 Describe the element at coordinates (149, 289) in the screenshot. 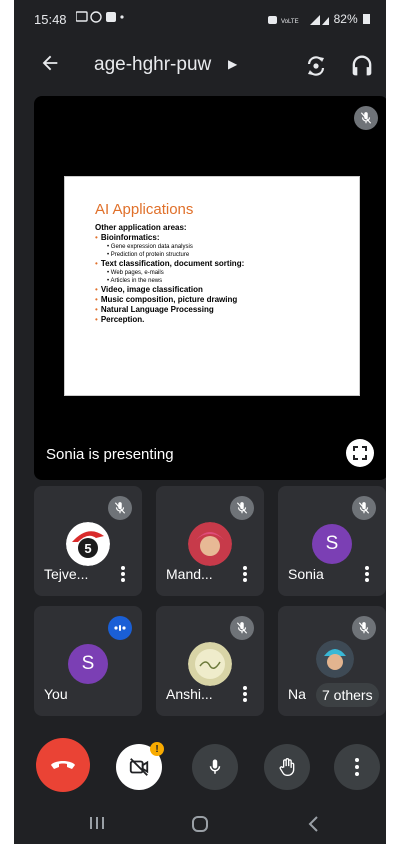

I see `slide-item: • Video, image classification` at that location.